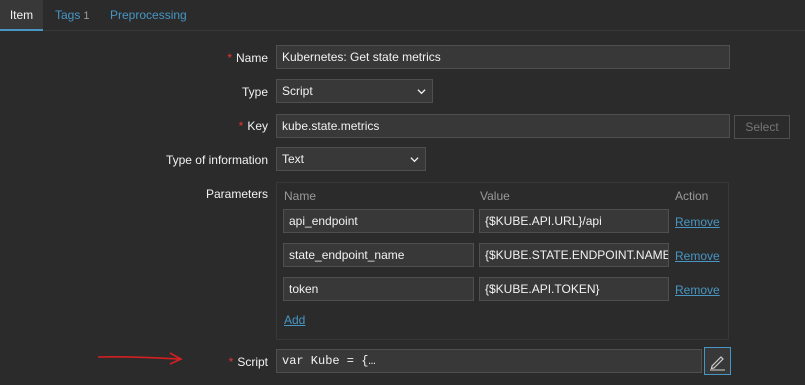 The height and width of the screenshot is (385, 805). I want to click on tab-tags: Tags 1, so click(72, 15).